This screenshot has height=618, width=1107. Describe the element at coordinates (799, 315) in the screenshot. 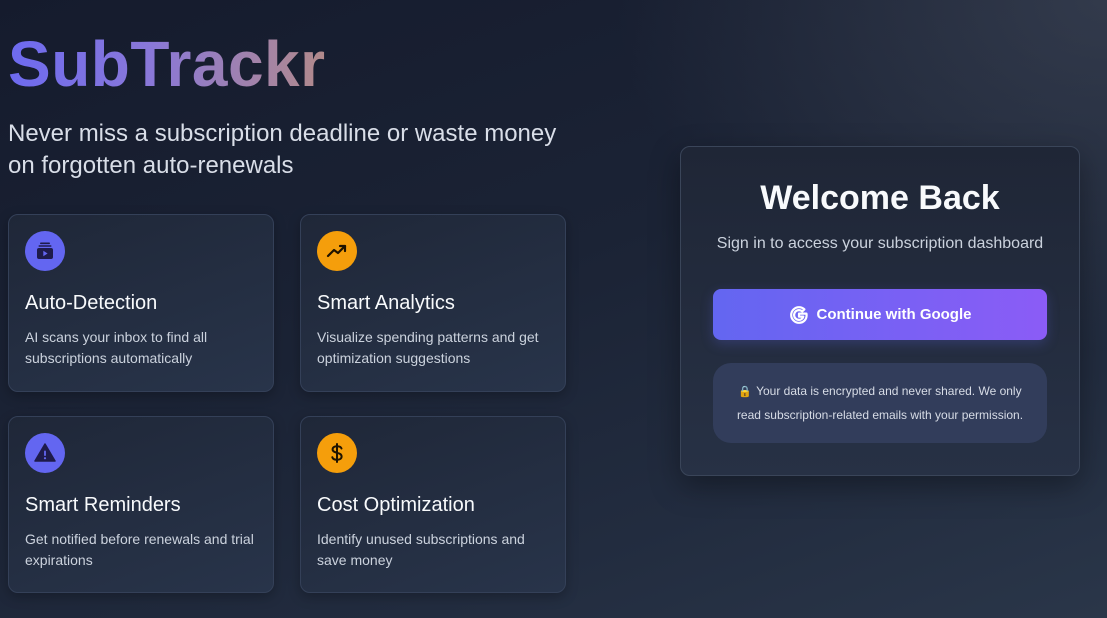

I see `google-icon` at that location.